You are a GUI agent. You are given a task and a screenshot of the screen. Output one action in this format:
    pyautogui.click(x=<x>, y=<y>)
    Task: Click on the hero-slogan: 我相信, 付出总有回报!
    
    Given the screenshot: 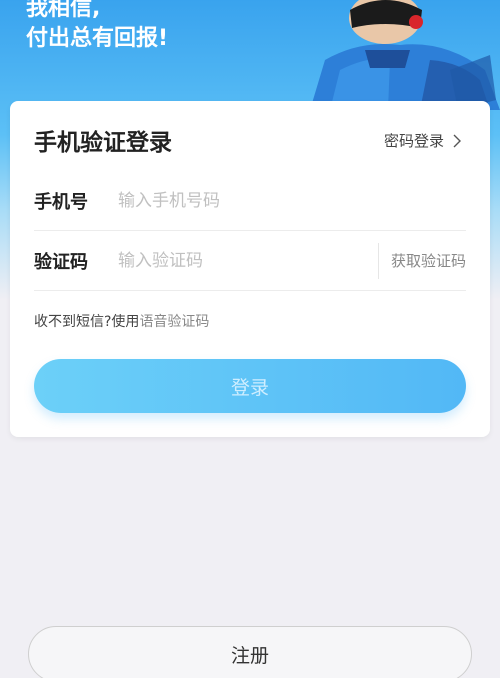 What is the action you would take?
    pyautogui.click(x=97, y=27)
    